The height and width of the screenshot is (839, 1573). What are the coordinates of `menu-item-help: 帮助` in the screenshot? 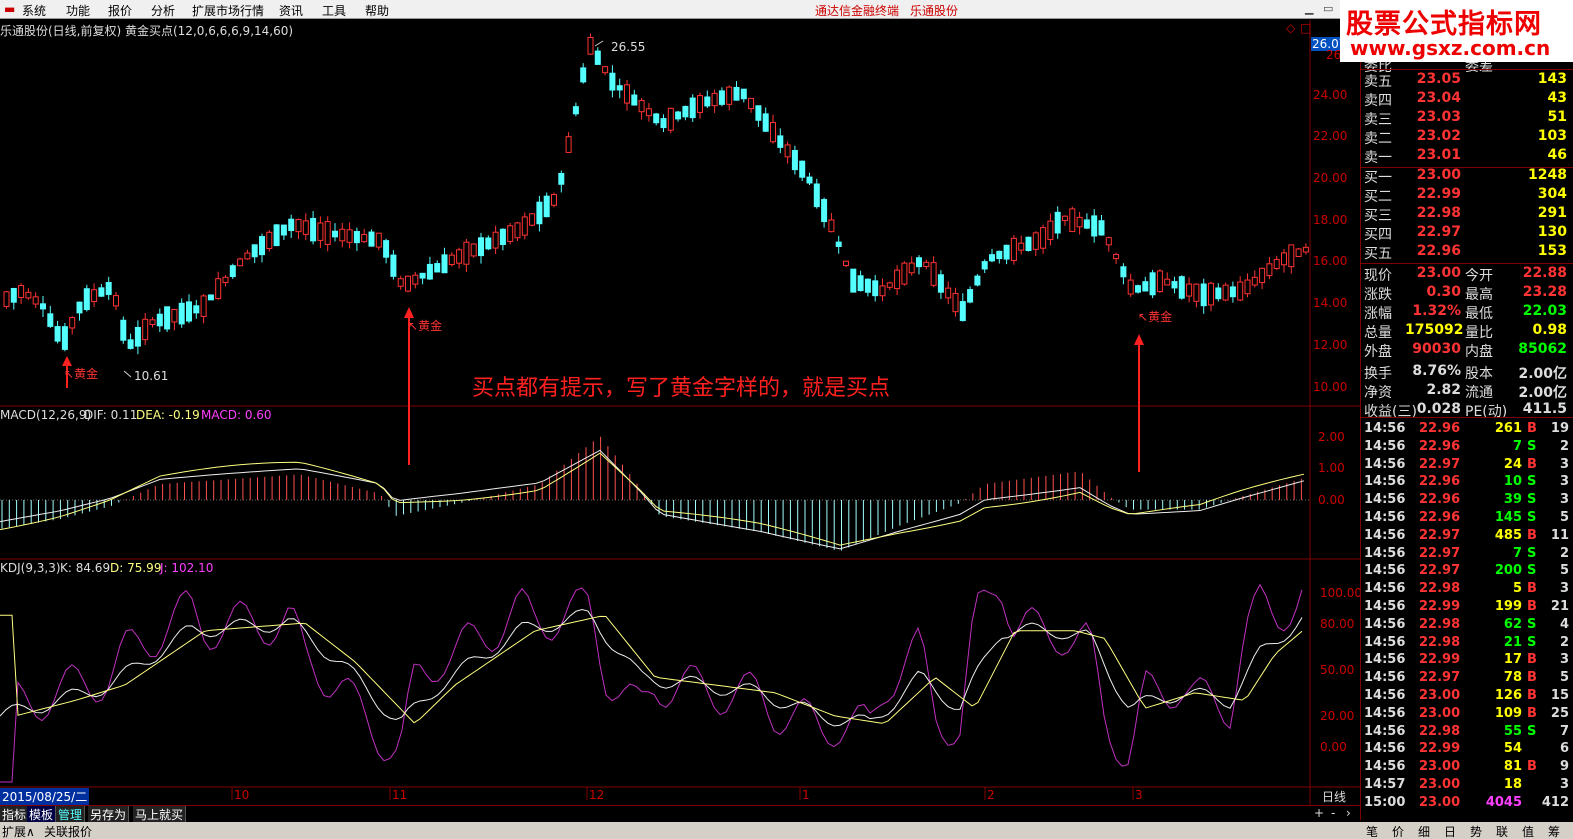 It's located at (377, 10).